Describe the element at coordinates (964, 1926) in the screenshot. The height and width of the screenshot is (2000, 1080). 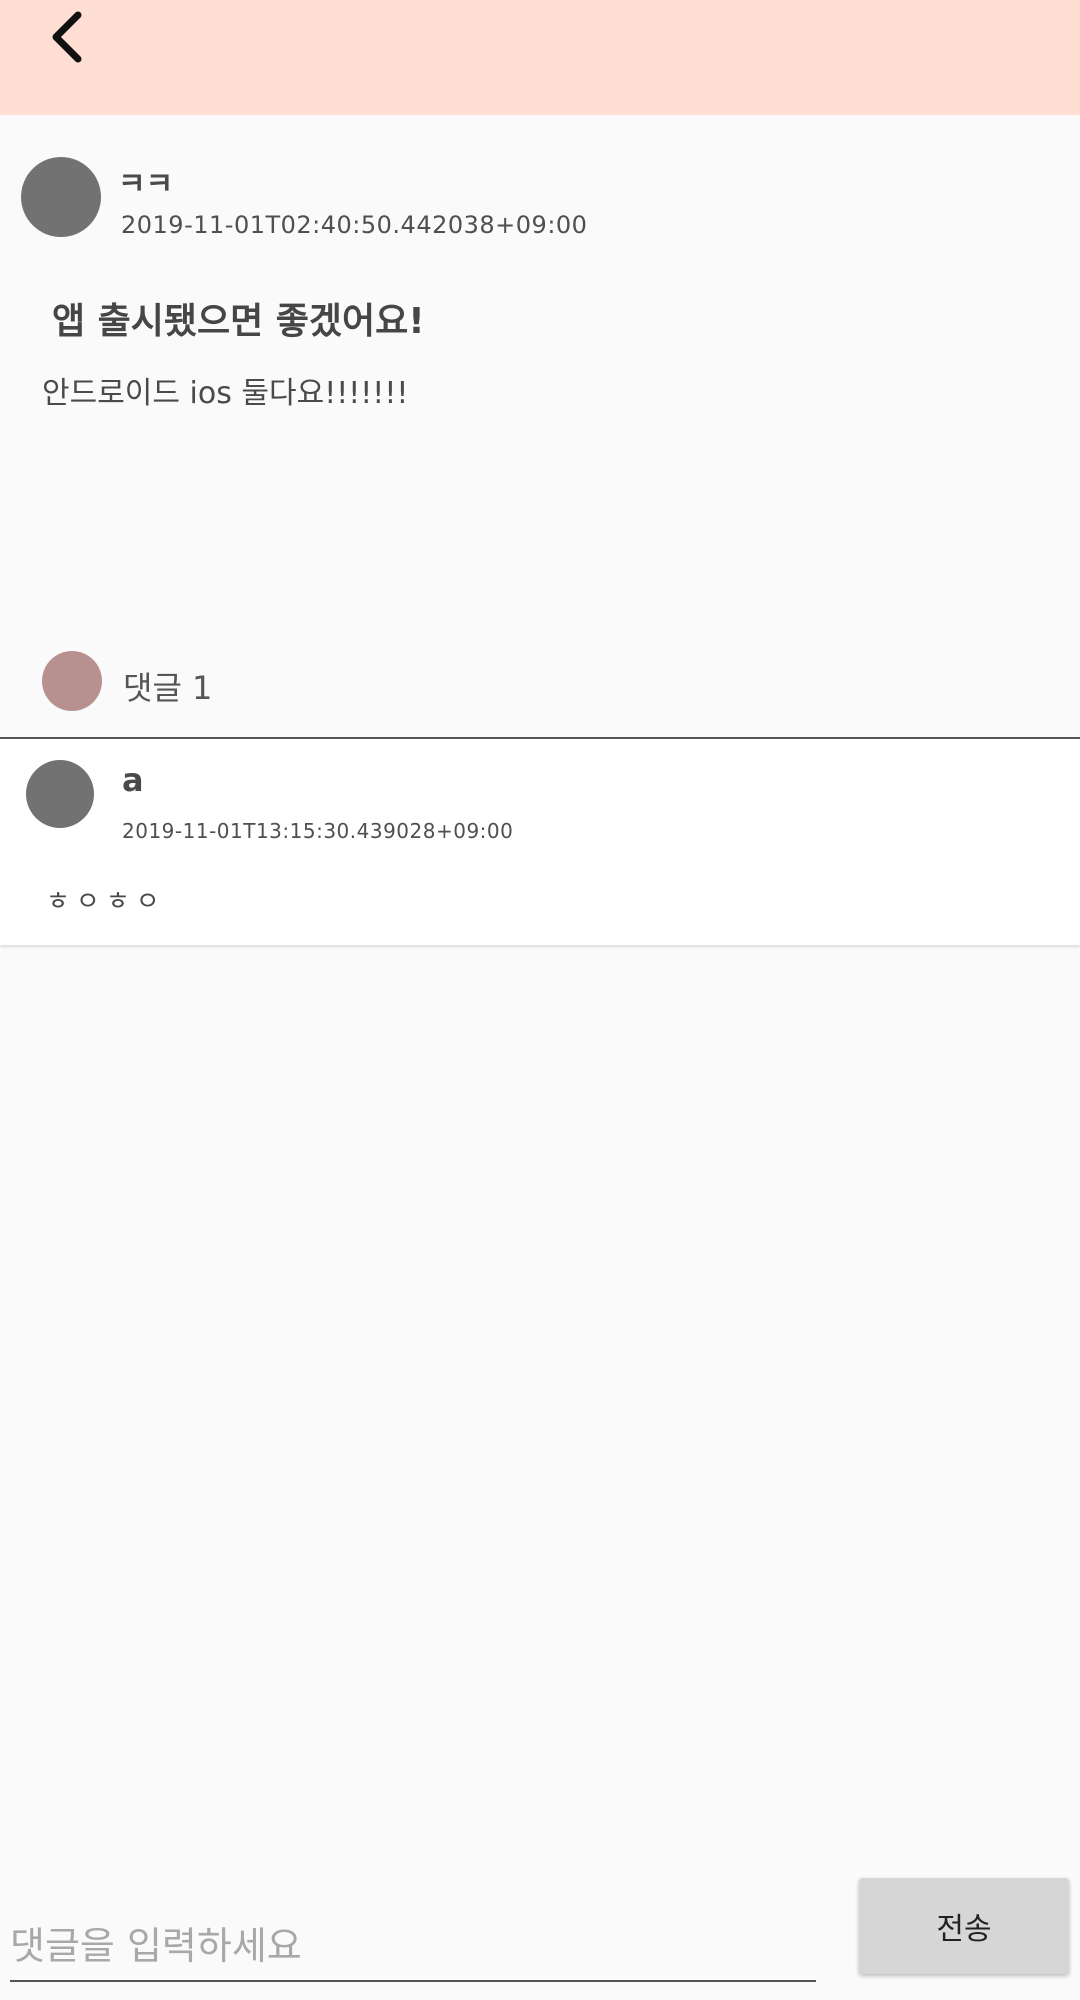
I see `send-button: 전송` at that location.